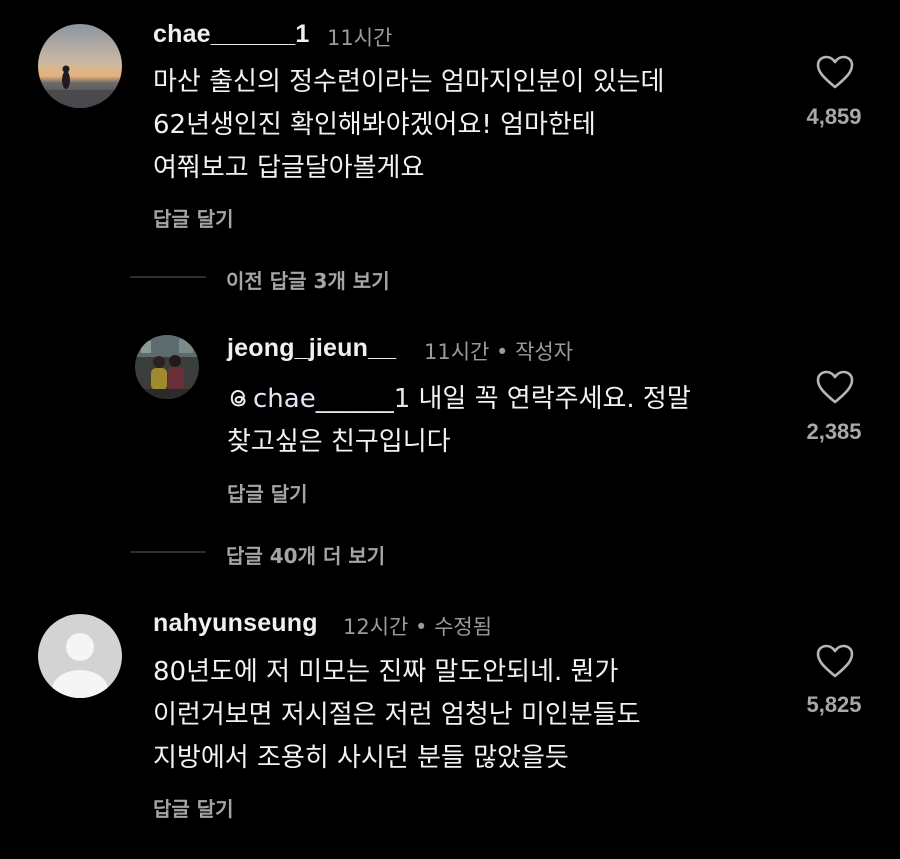  I want to click on comment-line: 80년도에 저 미모는 진짜 말도안되네. 뭔가, so click(386, 672).